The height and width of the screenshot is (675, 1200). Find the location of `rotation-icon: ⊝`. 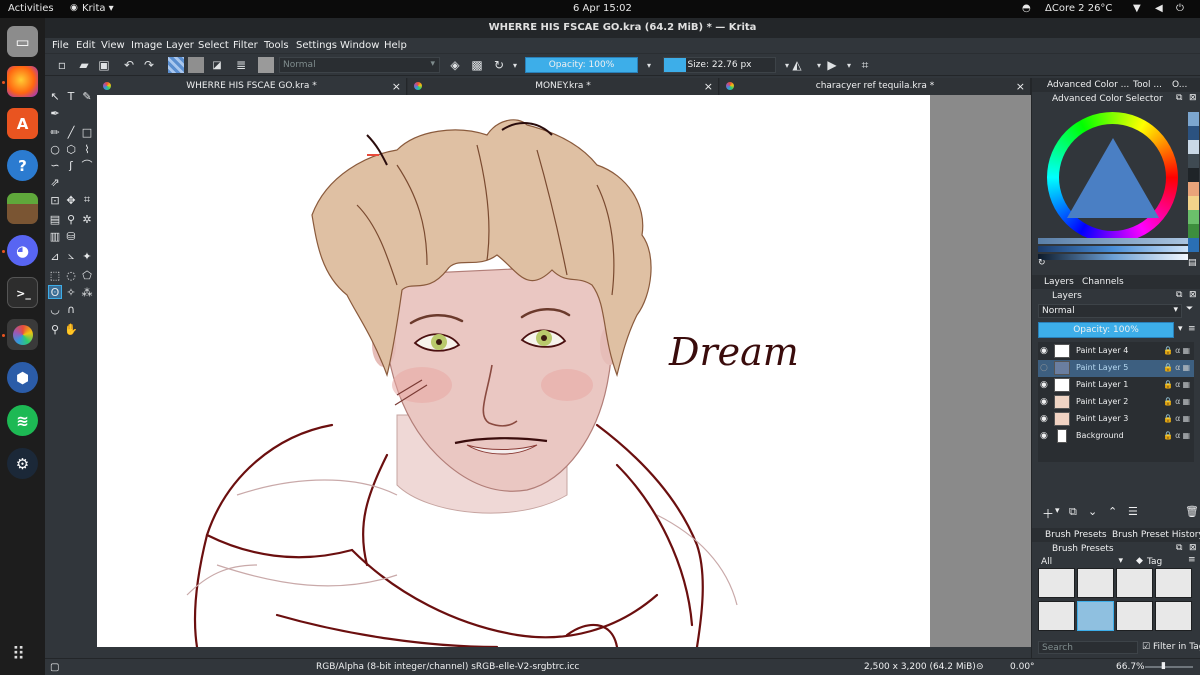

rotation-icon: ⊝ is located at coordinates (980, 667).